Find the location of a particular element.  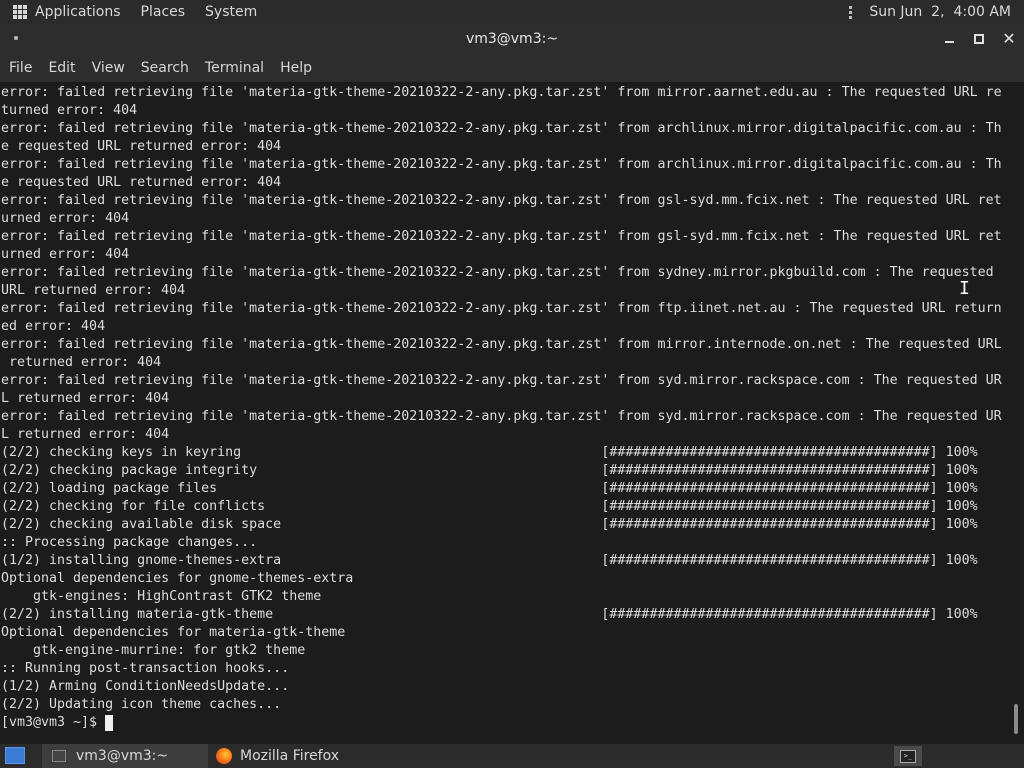

tray-terminal-launcher: >_ is located at coordinates (908, 756).